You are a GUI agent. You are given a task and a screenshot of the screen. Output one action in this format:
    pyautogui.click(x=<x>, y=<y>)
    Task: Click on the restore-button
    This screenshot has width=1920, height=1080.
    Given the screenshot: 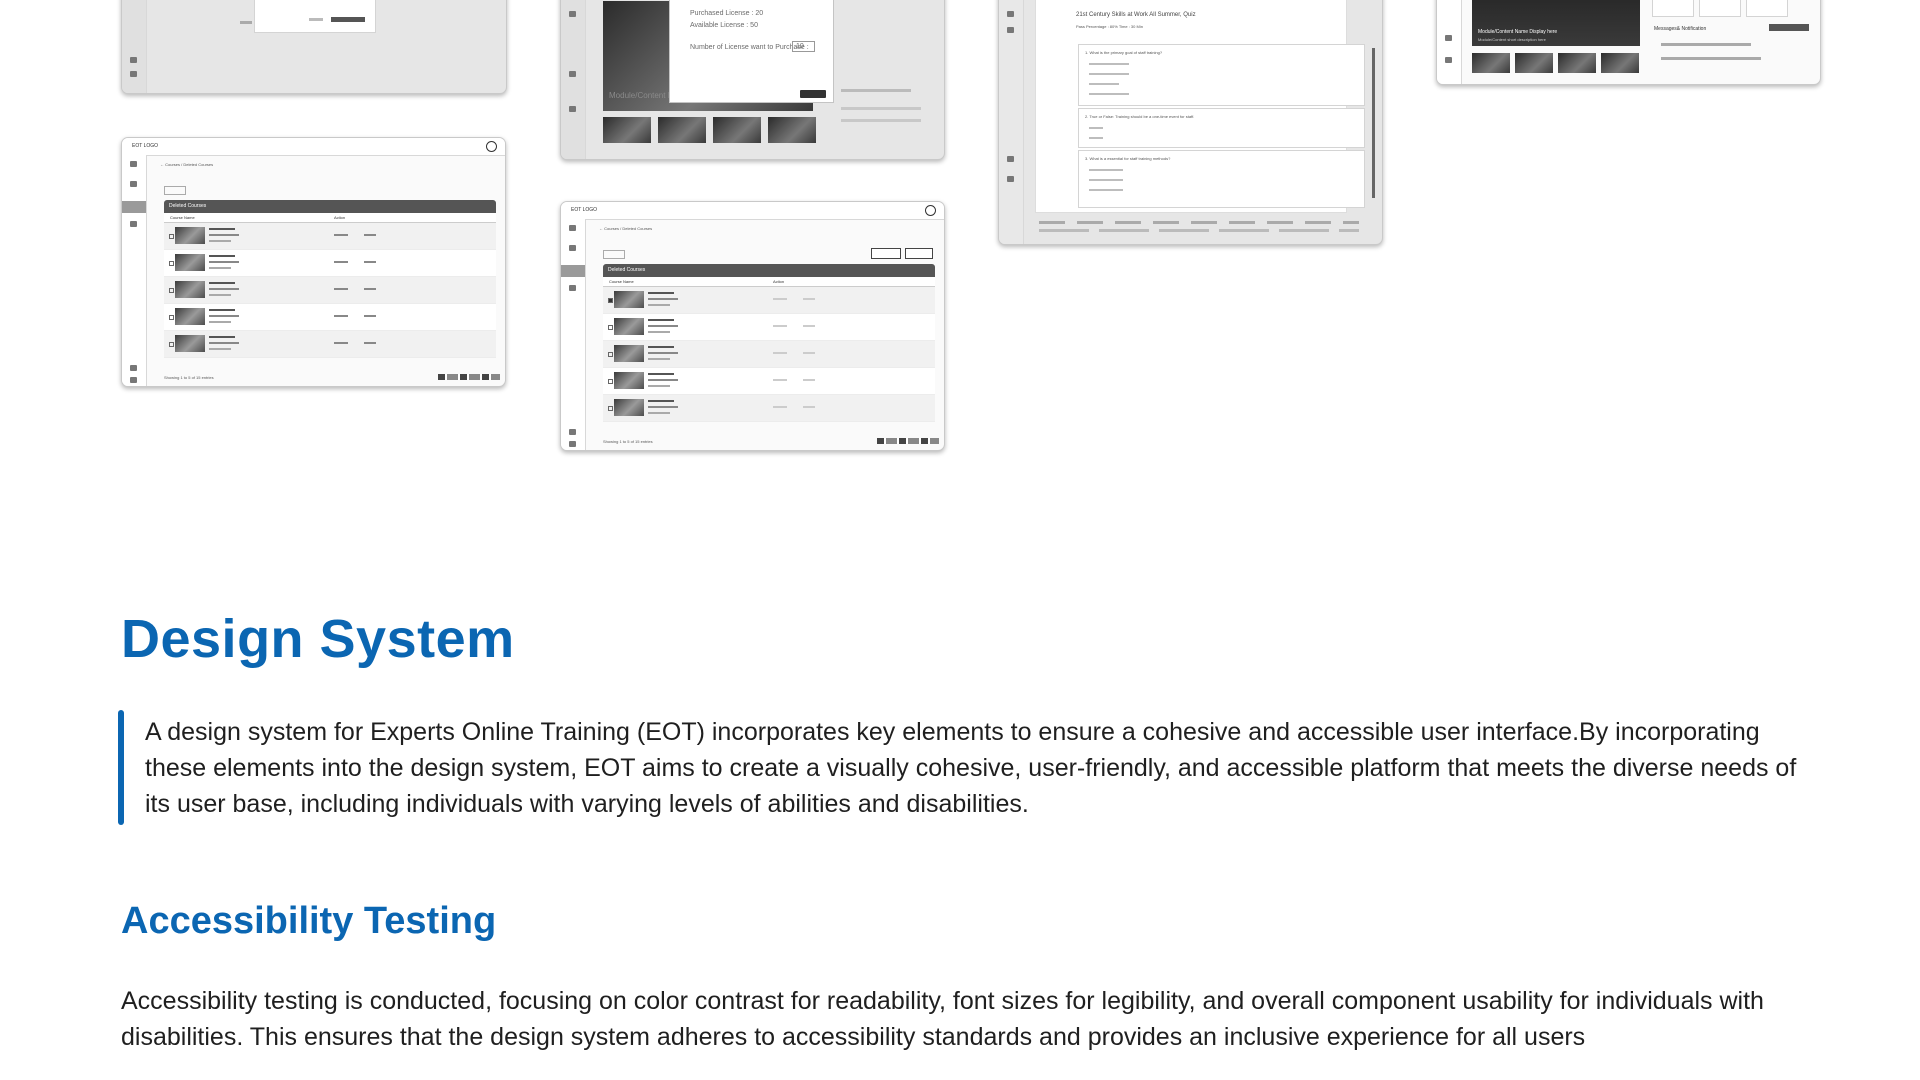 What is the action you would take?
    pyautogui.click(x=886, y=253)
    